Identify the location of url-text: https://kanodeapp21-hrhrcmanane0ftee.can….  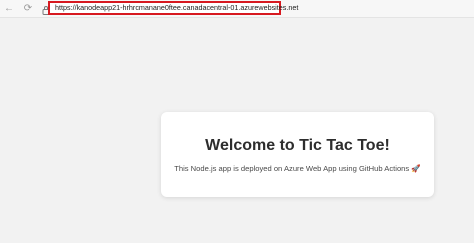
(176, 8).